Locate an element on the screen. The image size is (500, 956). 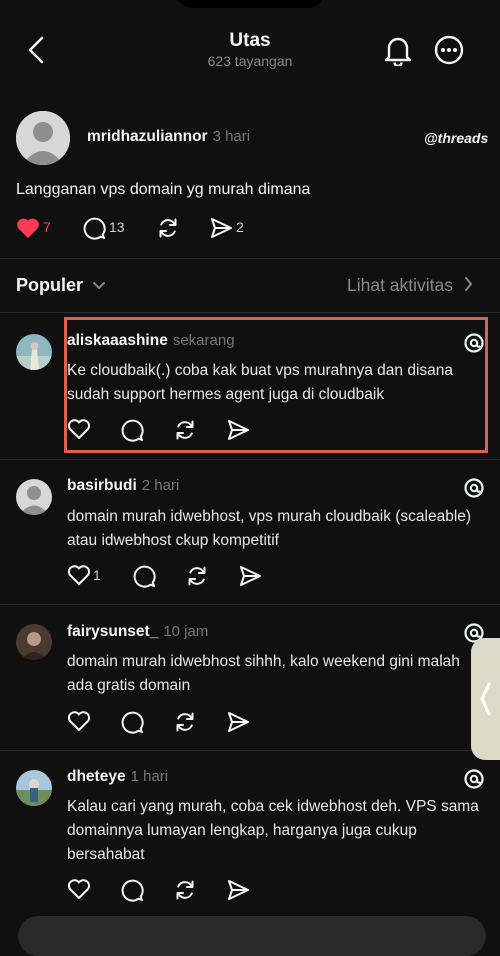
like-count: 7 is located at coordinates (47, 227).